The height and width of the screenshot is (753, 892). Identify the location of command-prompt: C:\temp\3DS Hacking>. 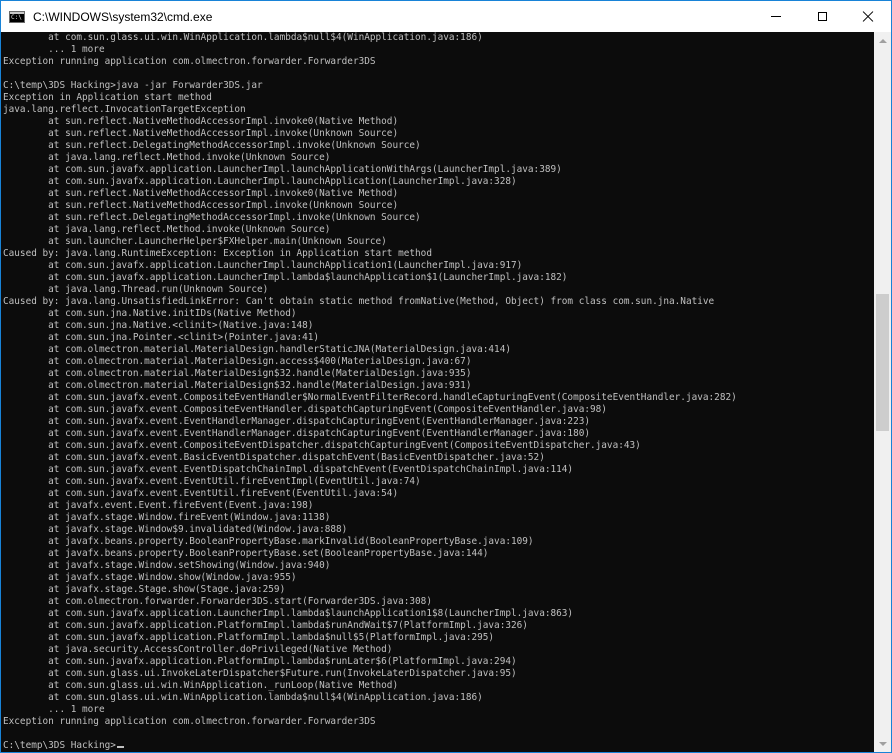
(370, 746).